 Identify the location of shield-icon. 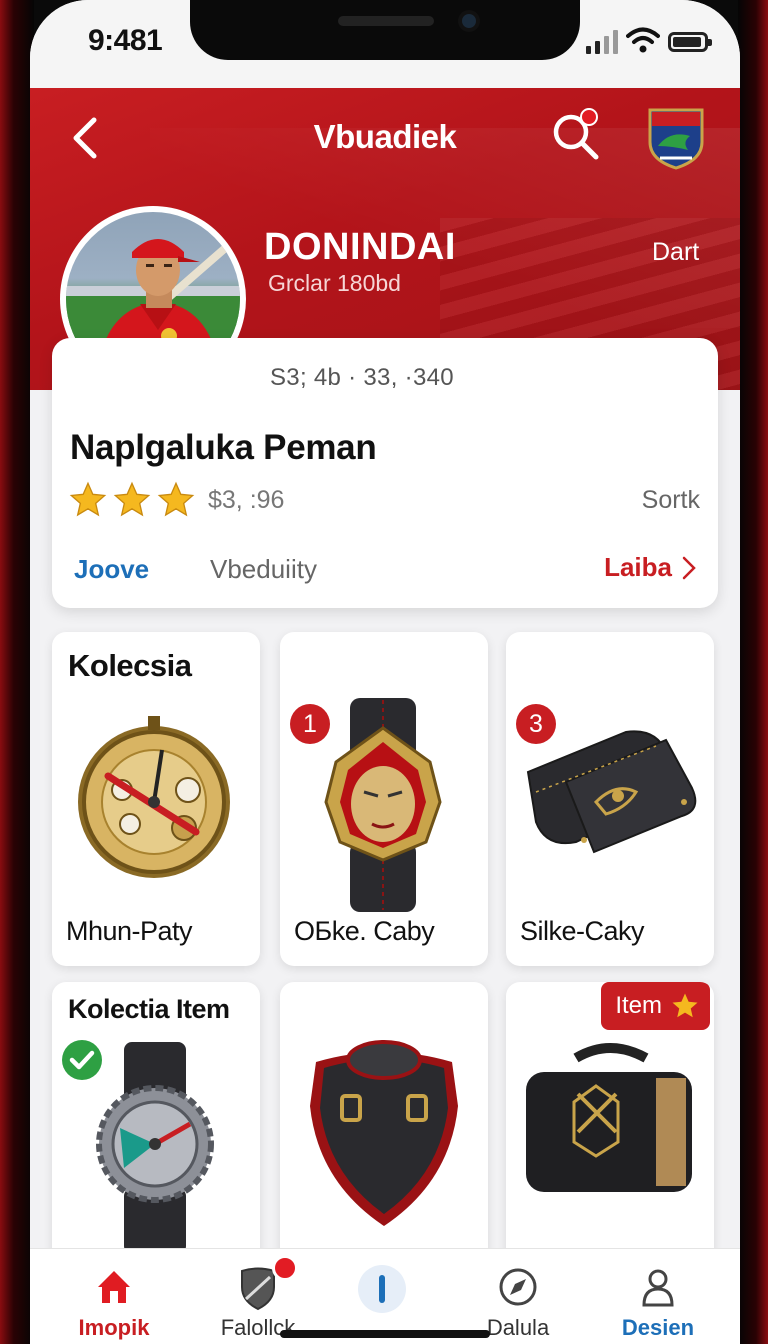
(258, 1289).